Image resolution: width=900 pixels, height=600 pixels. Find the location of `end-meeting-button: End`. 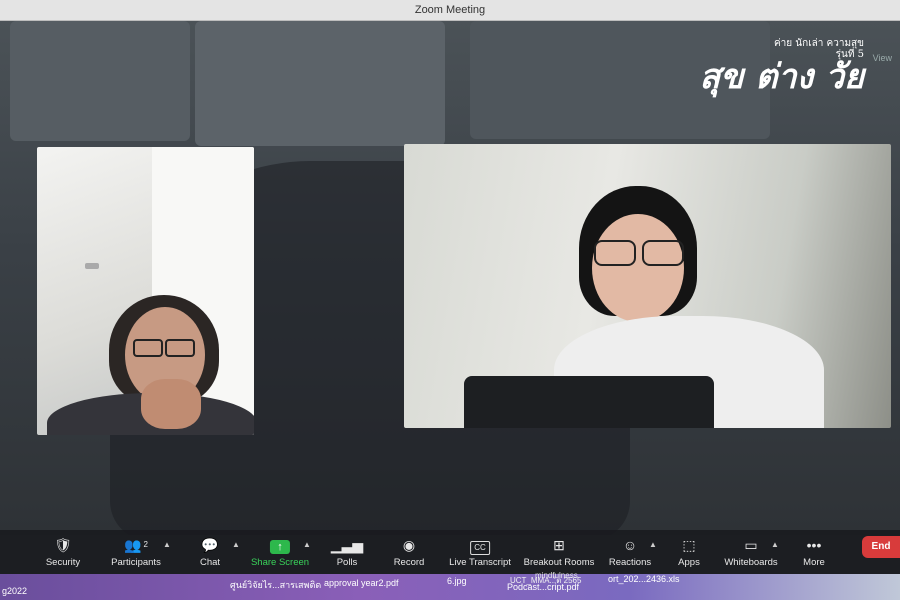

end-meeting-button: End is located at coordinates (881, 547).